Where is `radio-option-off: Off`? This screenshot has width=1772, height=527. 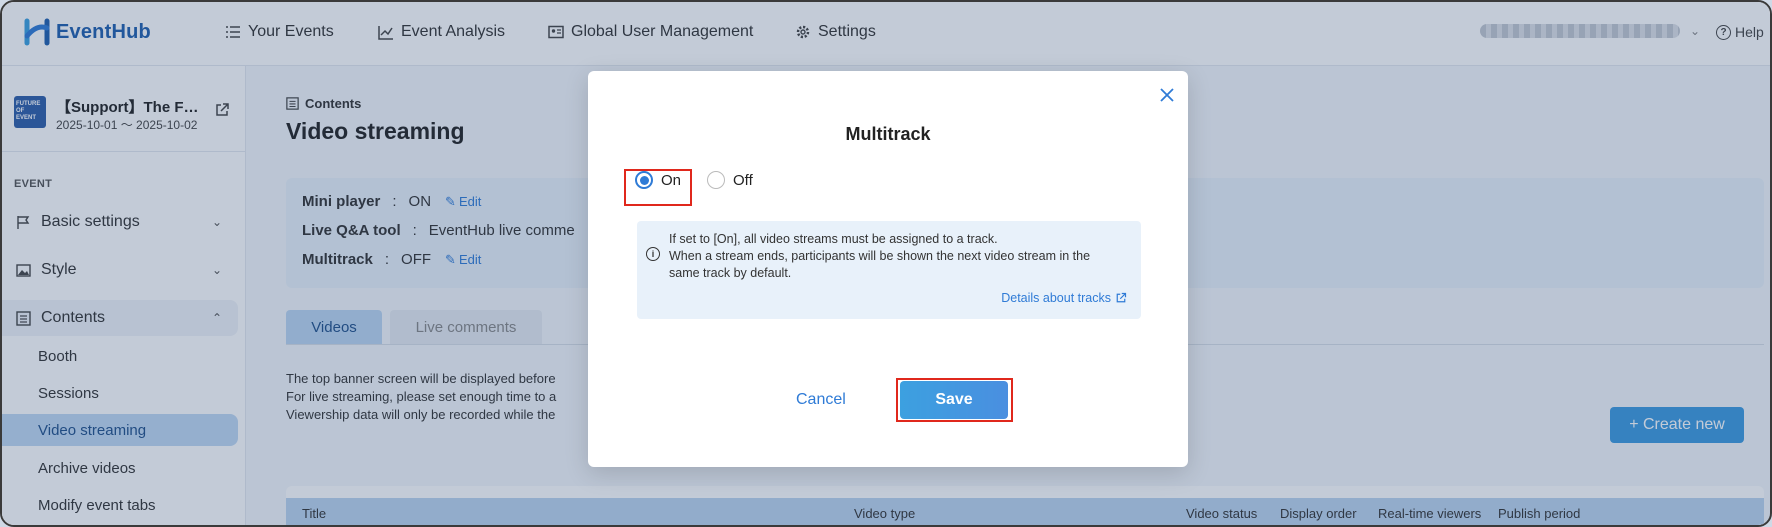 radio-option-off: Off is located at coordinates (730, 180).